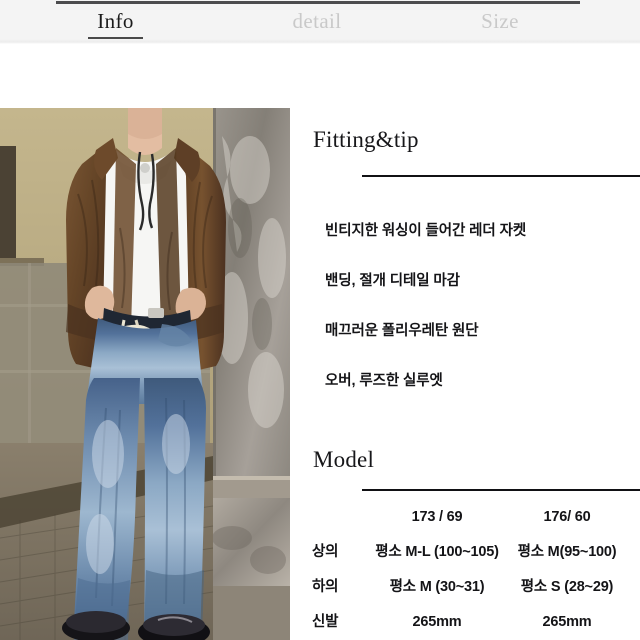  What do you see at coordinates (115, 21) in the screenshot?
I see `tab-info-label: Info` at bounding box center [115, 21].